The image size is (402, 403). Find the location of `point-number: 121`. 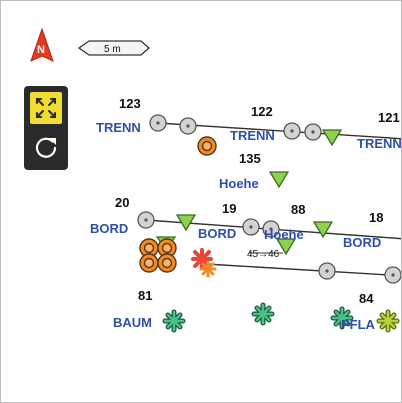

point-number: 121 is located at coordinates (389, 117).